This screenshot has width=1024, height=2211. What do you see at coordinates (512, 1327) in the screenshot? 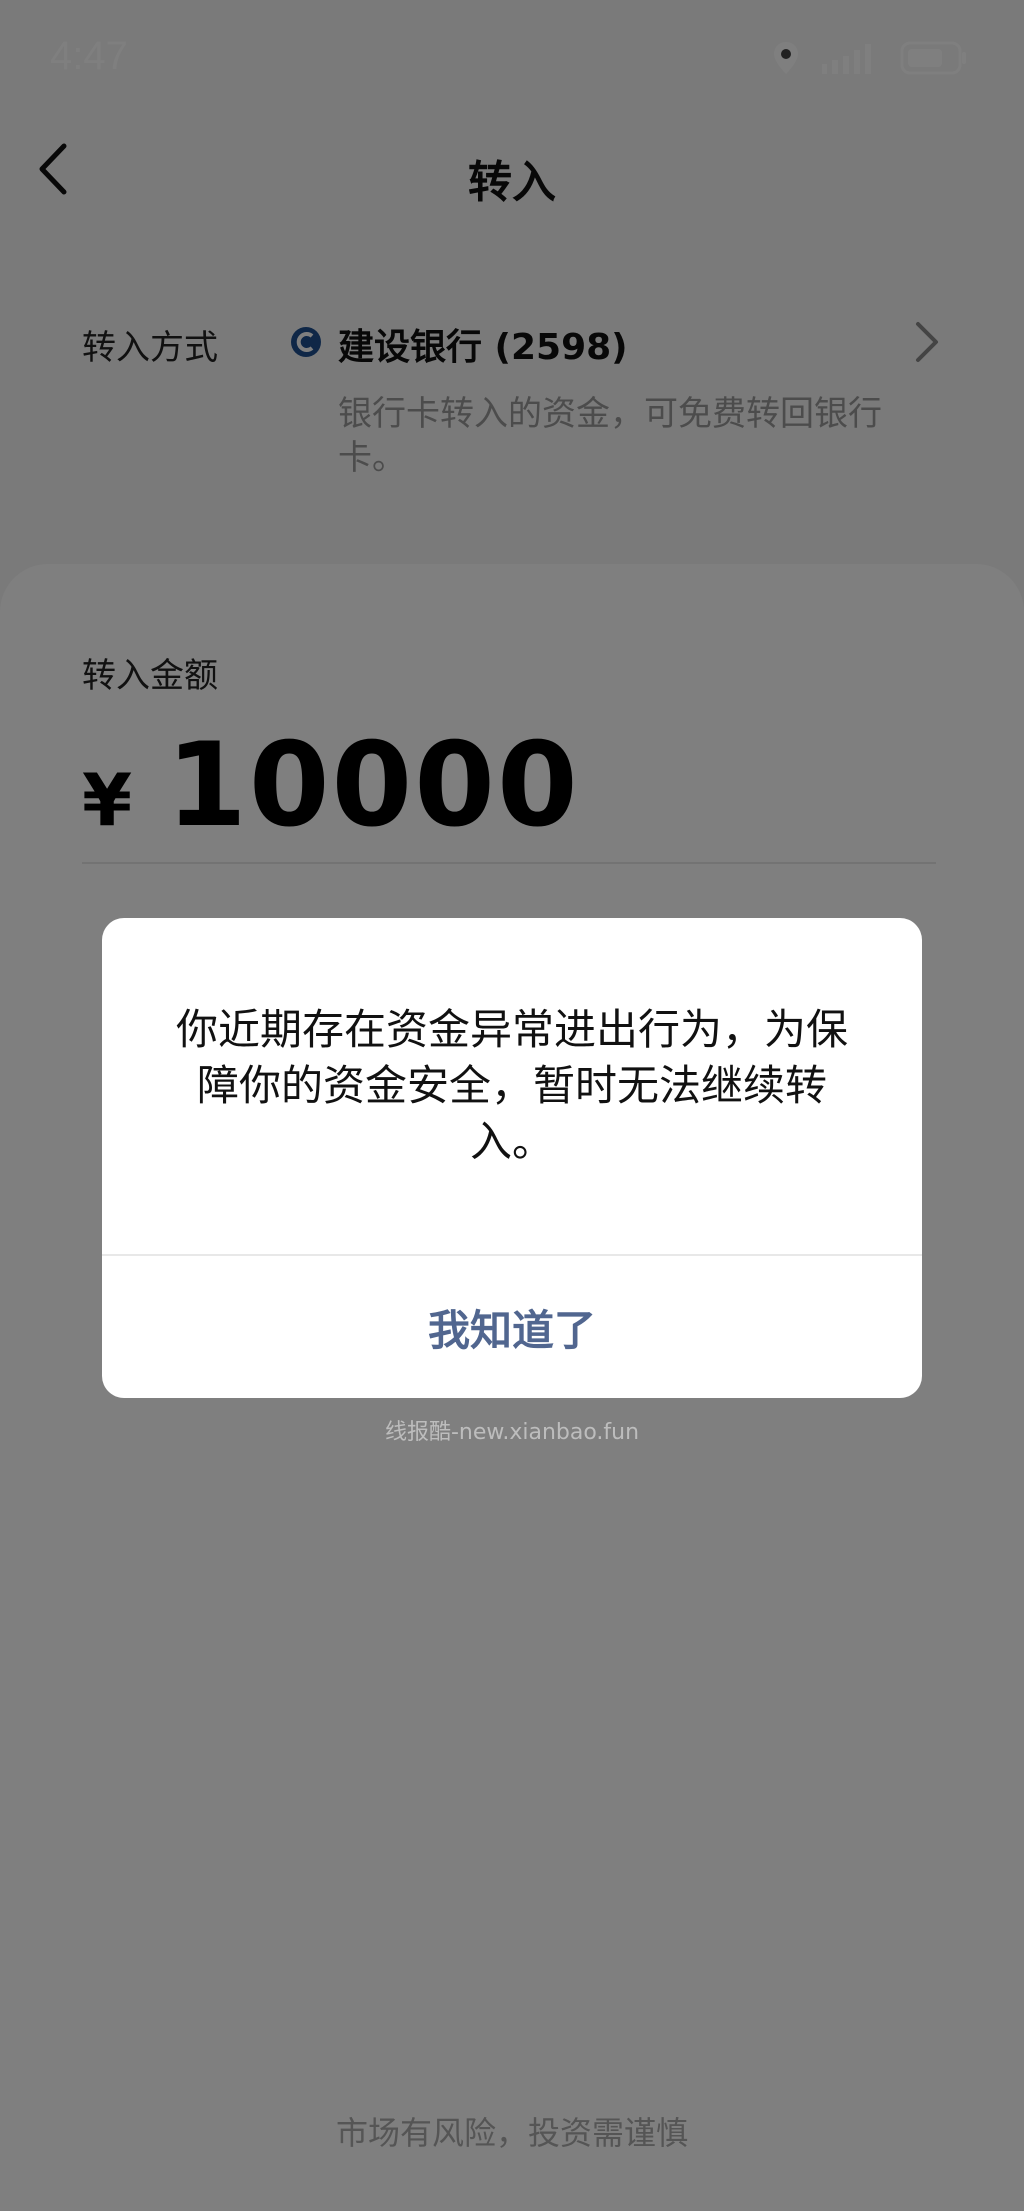
I see `acknowledge-button: 我知道了` at bounding box center [512, 1327].